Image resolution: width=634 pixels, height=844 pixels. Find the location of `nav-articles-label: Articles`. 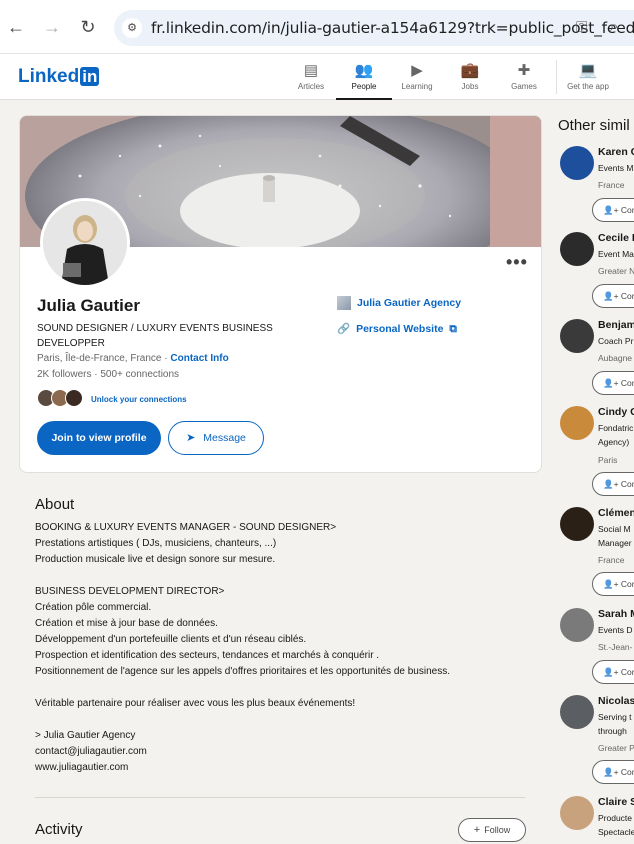

nav-articles-label: Articles is located at coordinates (311, 86).